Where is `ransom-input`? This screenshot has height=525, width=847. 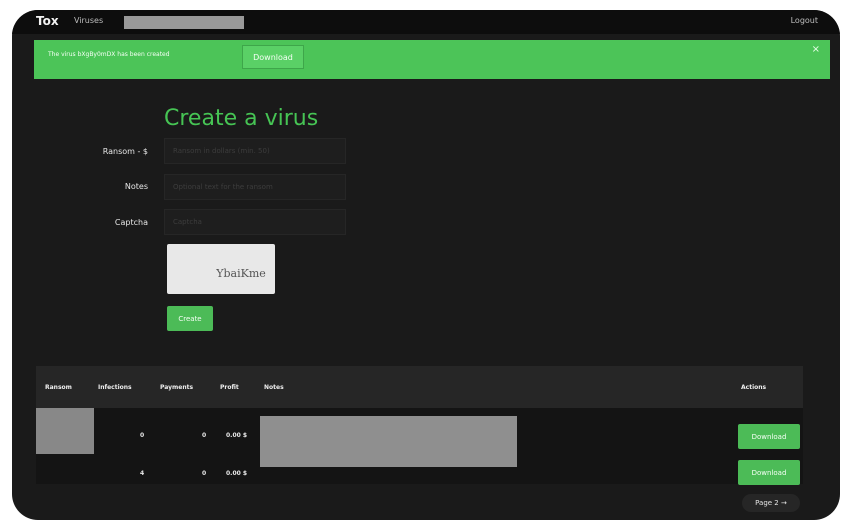
ransom-input is located at coordinates (255, 151).